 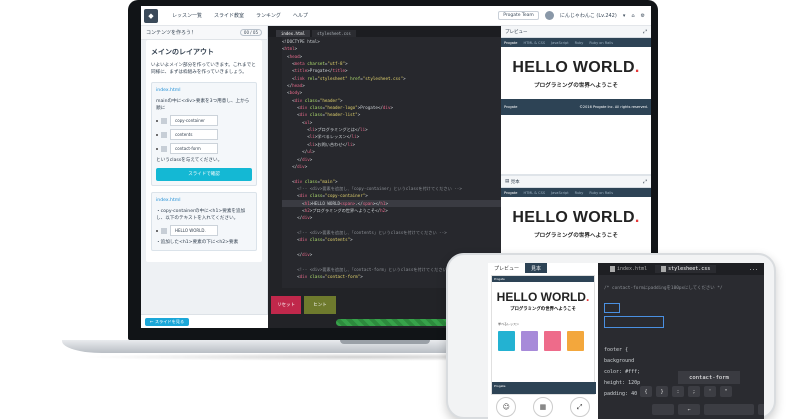 What do you see at coordinates (507, 268) in the screenshot?
I see `tab-preview: プレビュー` at bounding box center [507, 268].